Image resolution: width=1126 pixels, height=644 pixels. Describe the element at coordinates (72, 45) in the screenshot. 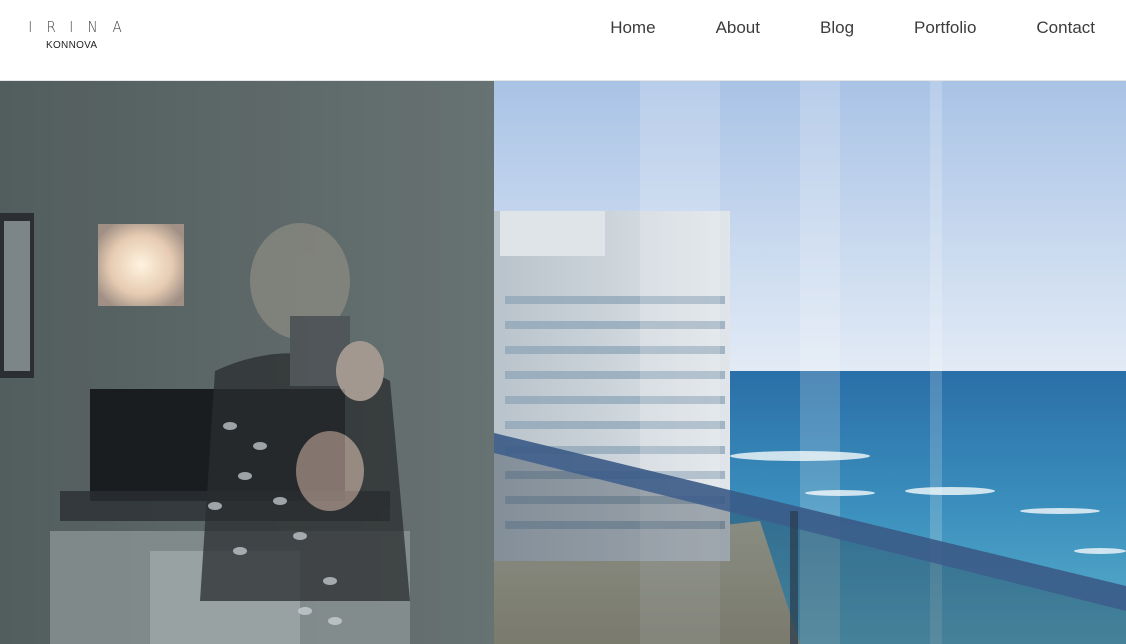

I see `logo-subtitle: KONNOVA` at that location.